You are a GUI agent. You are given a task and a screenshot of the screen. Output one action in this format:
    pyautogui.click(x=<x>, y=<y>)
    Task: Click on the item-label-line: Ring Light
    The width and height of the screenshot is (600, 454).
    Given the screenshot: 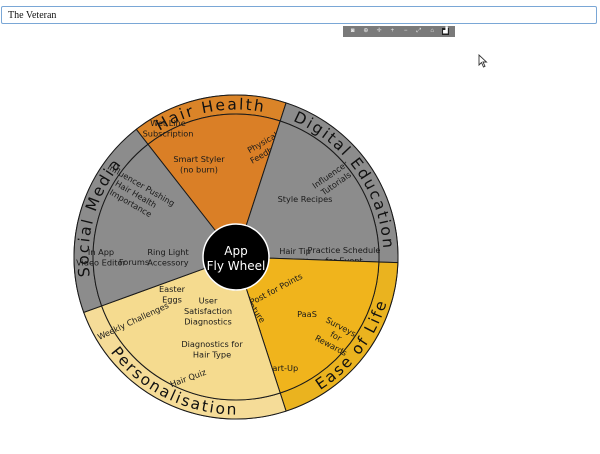 What is the action you would take?
    pyautogui.click(x=168, y=252)
    